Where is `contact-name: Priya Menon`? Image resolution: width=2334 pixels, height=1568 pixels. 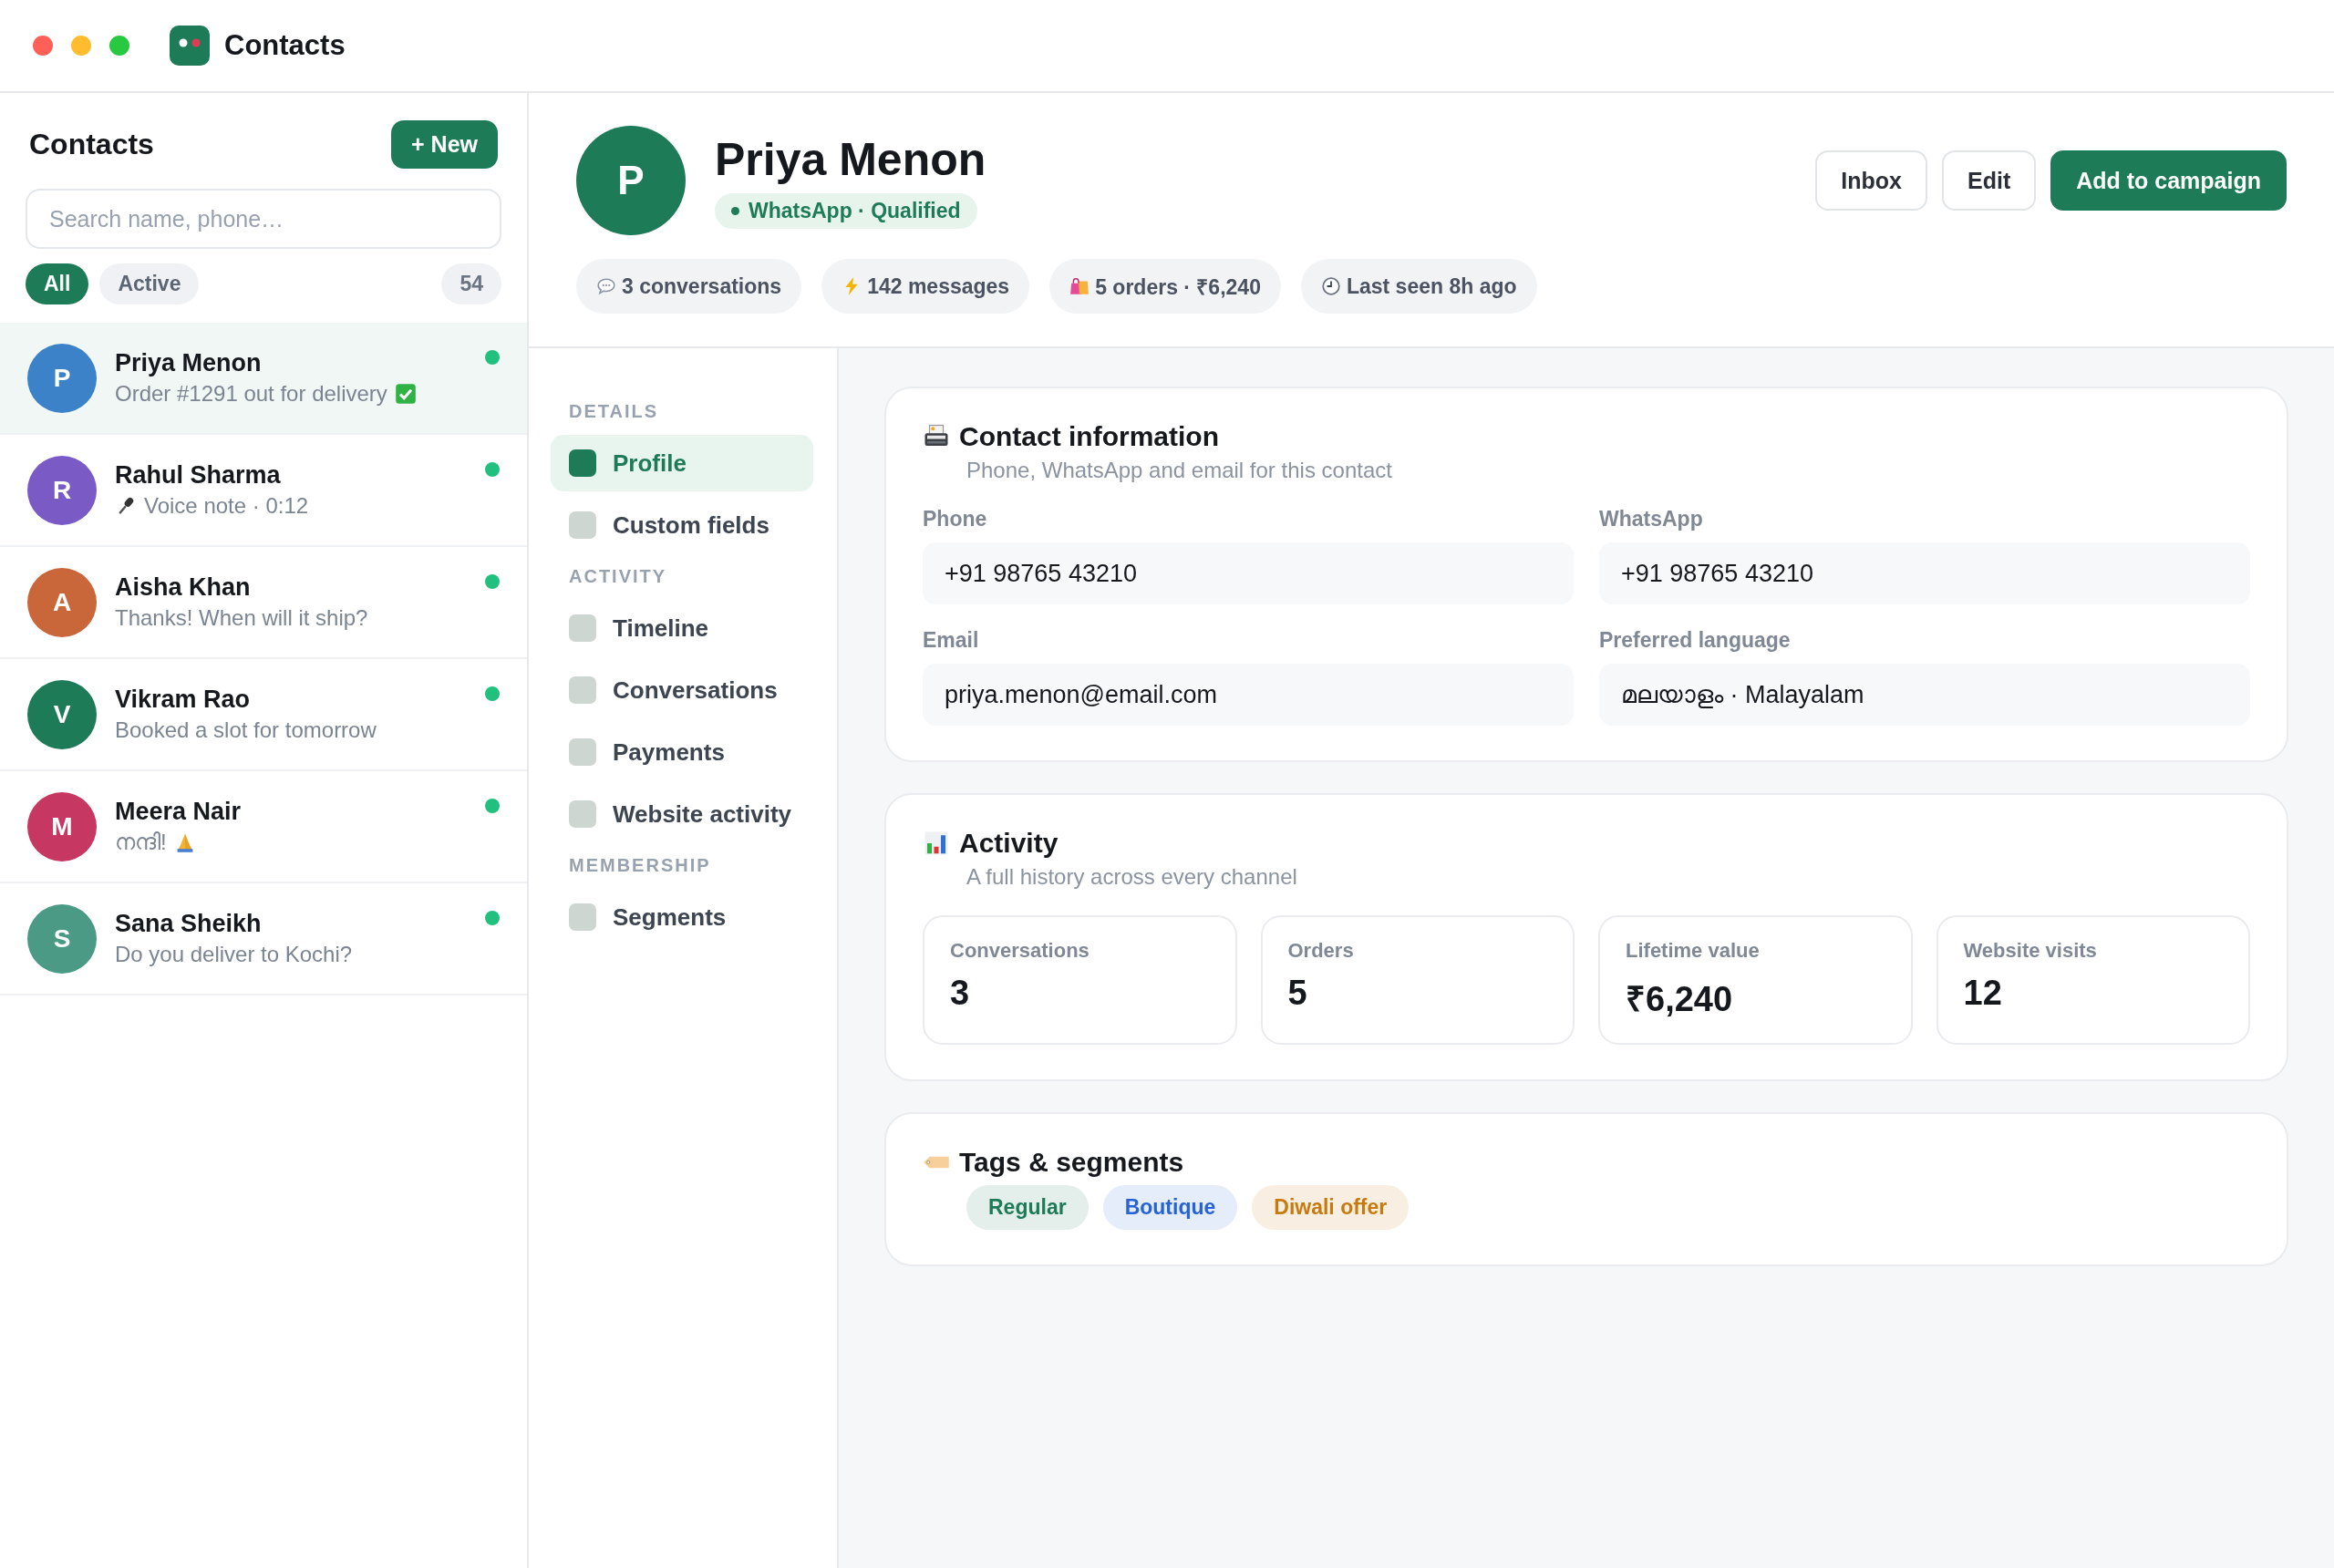 contact-name: Priya Menon is located at coordinates (189, 363).